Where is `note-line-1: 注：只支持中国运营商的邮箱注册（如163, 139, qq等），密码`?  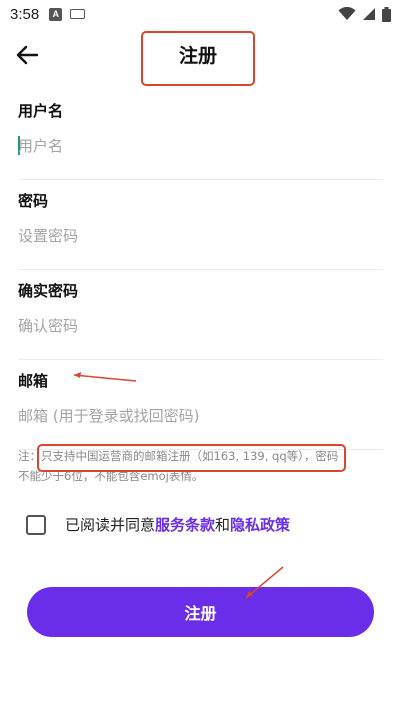
note-line-1: 注：只支持中国运营商的邮箱注册（如163, 139, qq等），密码 is located at coordinates (178, 456).